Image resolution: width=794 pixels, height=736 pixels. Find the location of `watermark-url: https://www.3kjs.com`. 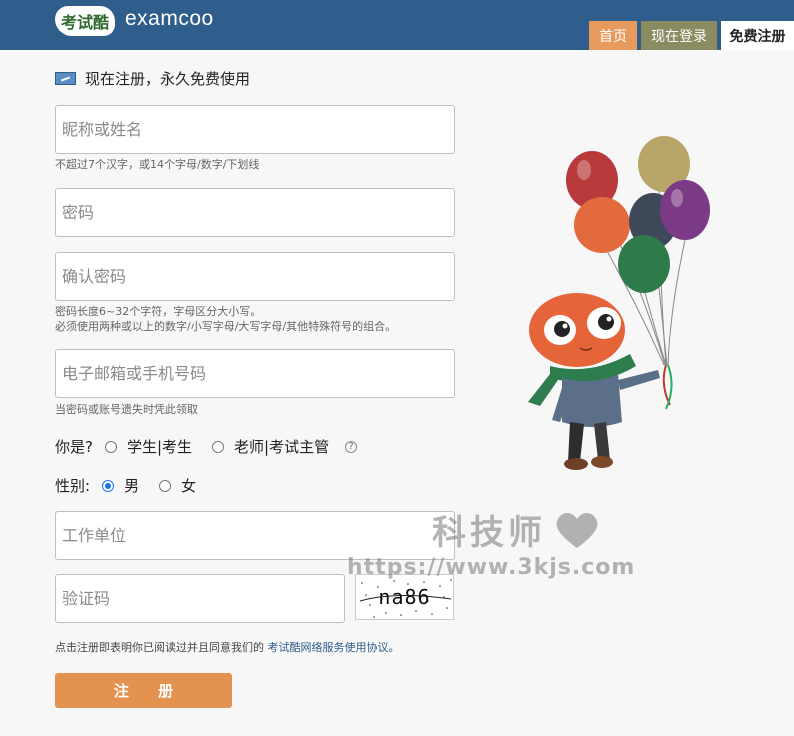

watermark-url: https://www.3kjs.com is located at coordinates (491, 567).